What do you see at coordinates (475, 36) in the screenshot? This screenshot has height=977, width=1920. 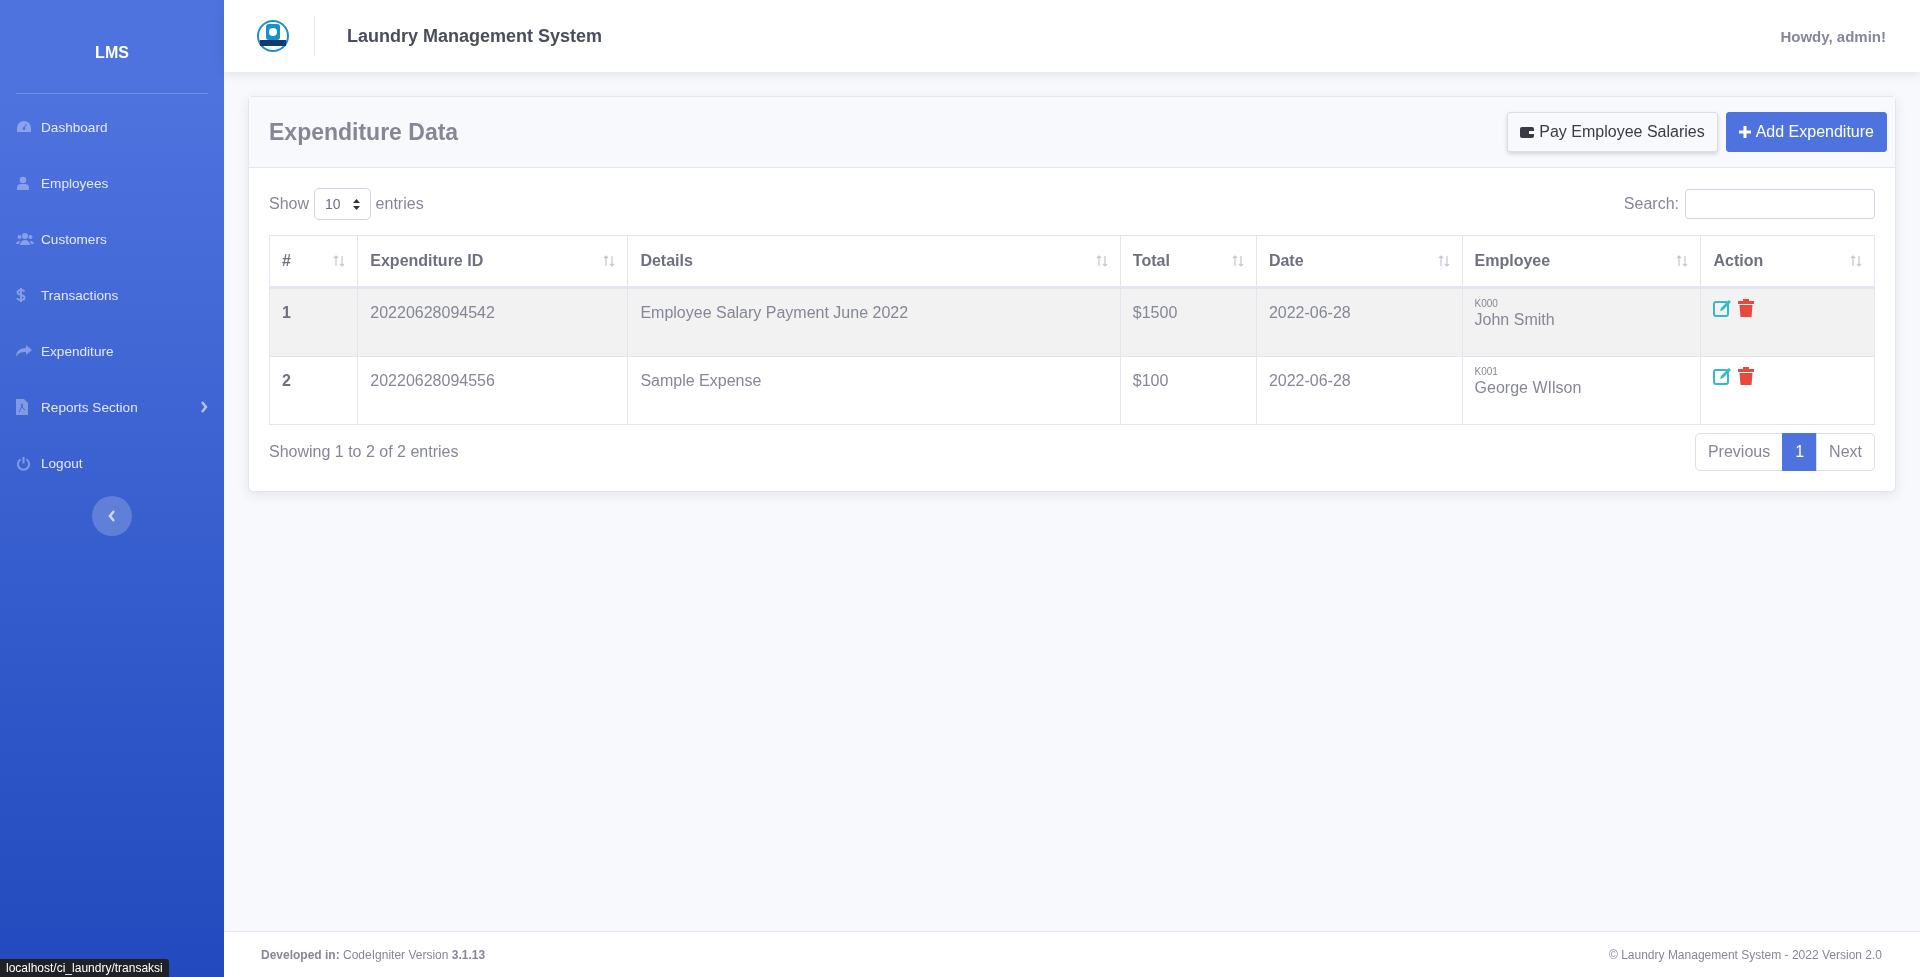 I see `app-title: Laundry Management System` at bounding box center [475, 36].